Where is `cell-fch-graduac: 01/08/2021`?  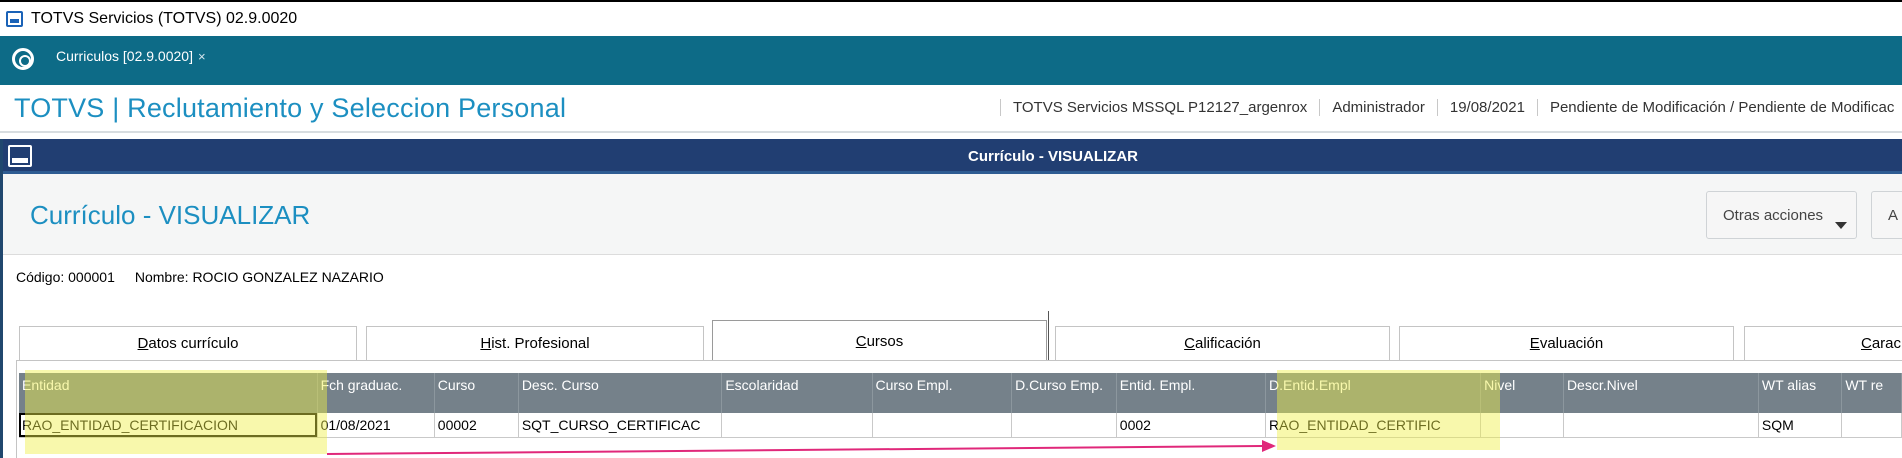
cell-fch-graduac: 01/08/2021 is located at coordinates (376, 425).